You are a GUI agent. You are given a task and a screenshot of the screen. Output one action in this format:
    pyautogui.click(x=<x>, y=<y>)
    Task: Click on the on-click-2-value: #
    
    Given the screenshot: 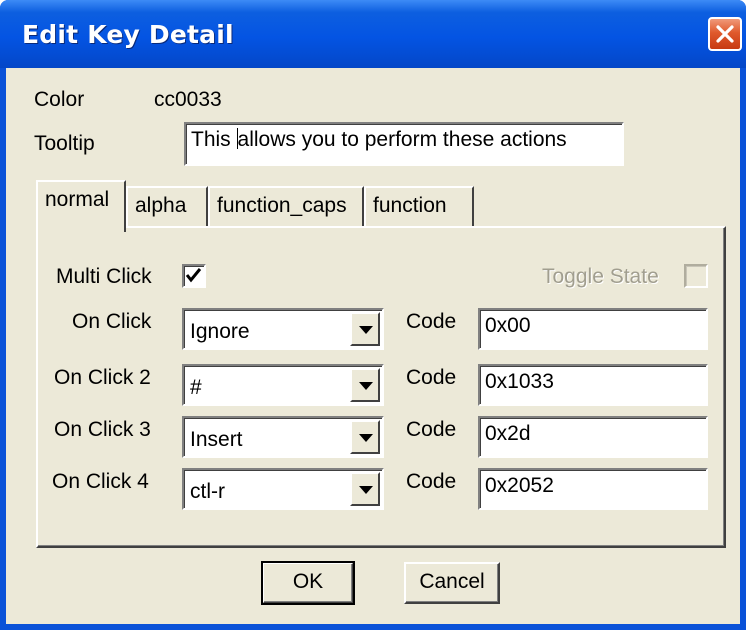 What is the action you would take?
    pyautogui.click(x=196, y=387)
    